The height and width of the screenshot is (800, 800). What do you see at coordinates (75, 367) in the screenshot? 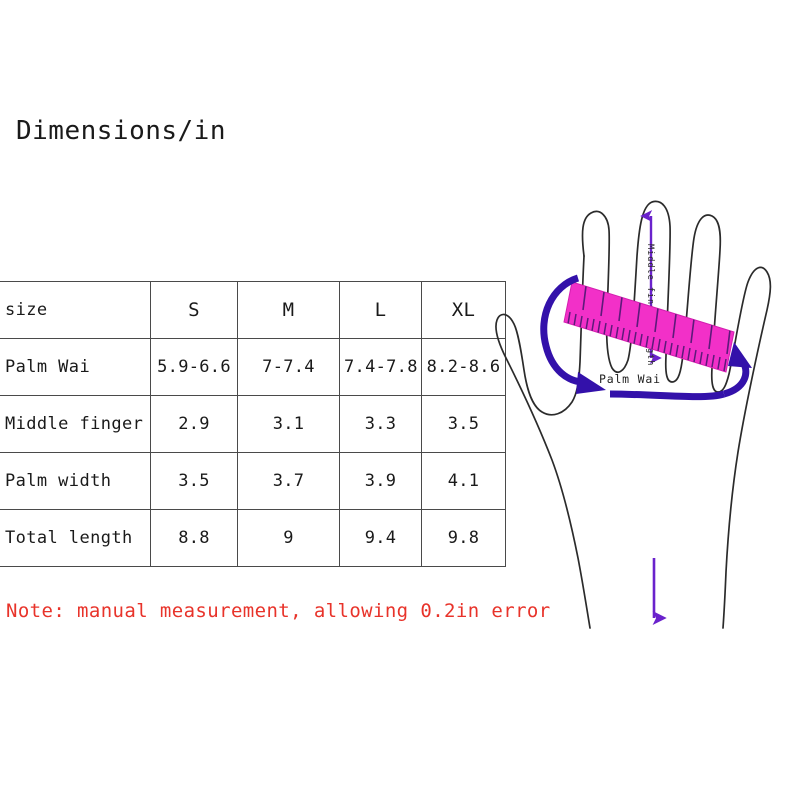
I see `row-label-palm-wai: Palm Wai` at bounding box center [75, 367].